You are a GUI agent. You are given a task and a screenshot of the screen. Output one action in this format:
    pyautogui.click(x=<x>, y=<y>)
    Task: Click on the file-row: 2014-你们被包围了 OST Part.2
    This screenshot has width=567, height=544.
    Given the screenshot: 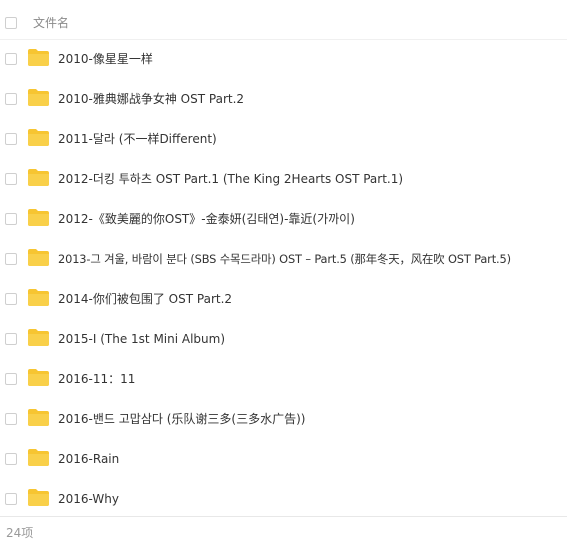 What is the action you would take?
    pyautogui.click(x=283, y=300)
    